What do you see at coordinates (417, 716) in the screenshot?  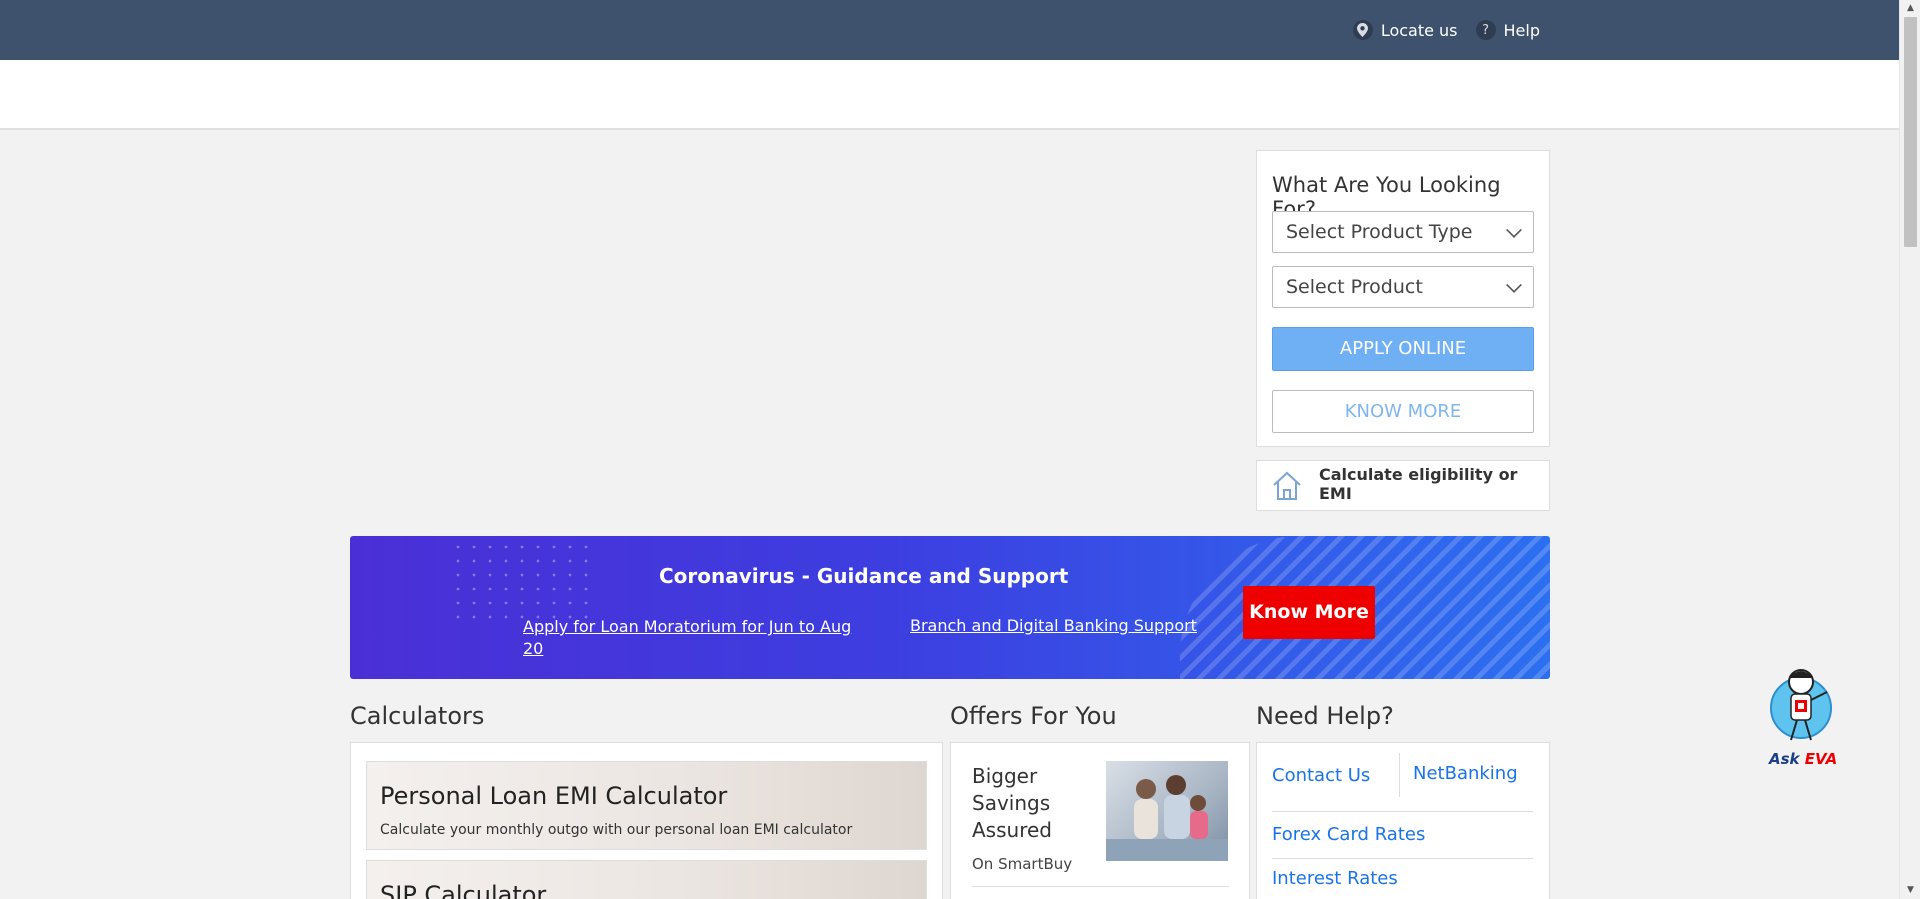 I see `calculators-heading: Calculators` at bounding box center [417, 716].